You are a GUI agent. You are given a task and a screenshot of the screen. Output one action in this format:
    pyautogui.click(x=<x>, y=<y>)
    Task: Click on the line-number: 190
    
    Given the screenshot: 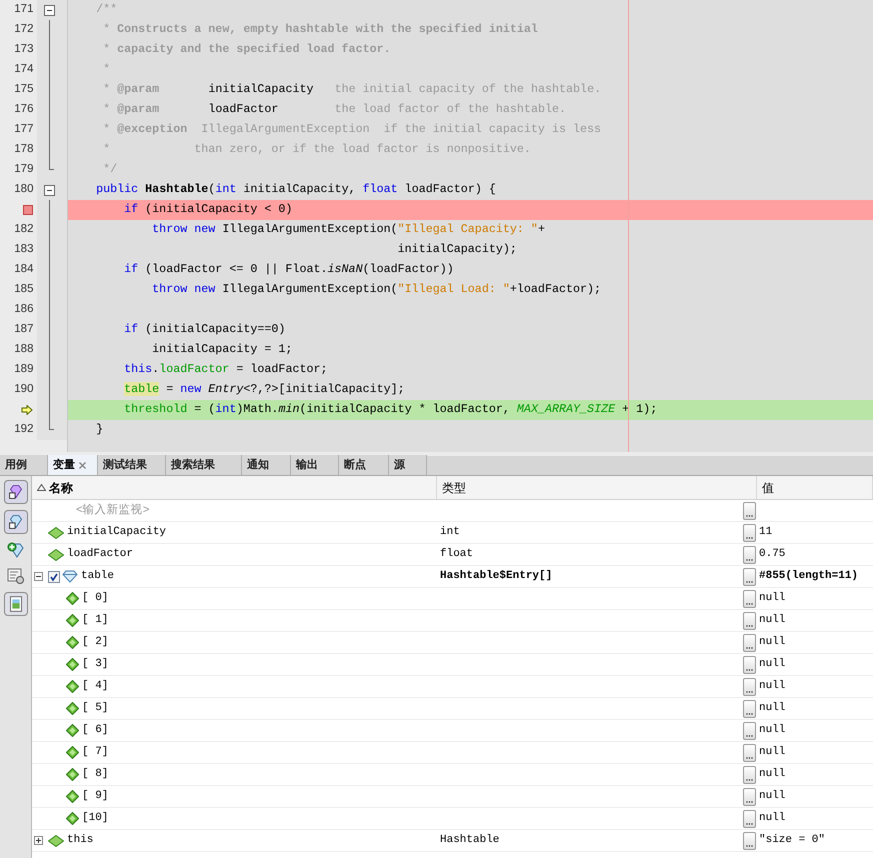 What is the action you would take?
    pyautogui.click(x=24, y=390)
    